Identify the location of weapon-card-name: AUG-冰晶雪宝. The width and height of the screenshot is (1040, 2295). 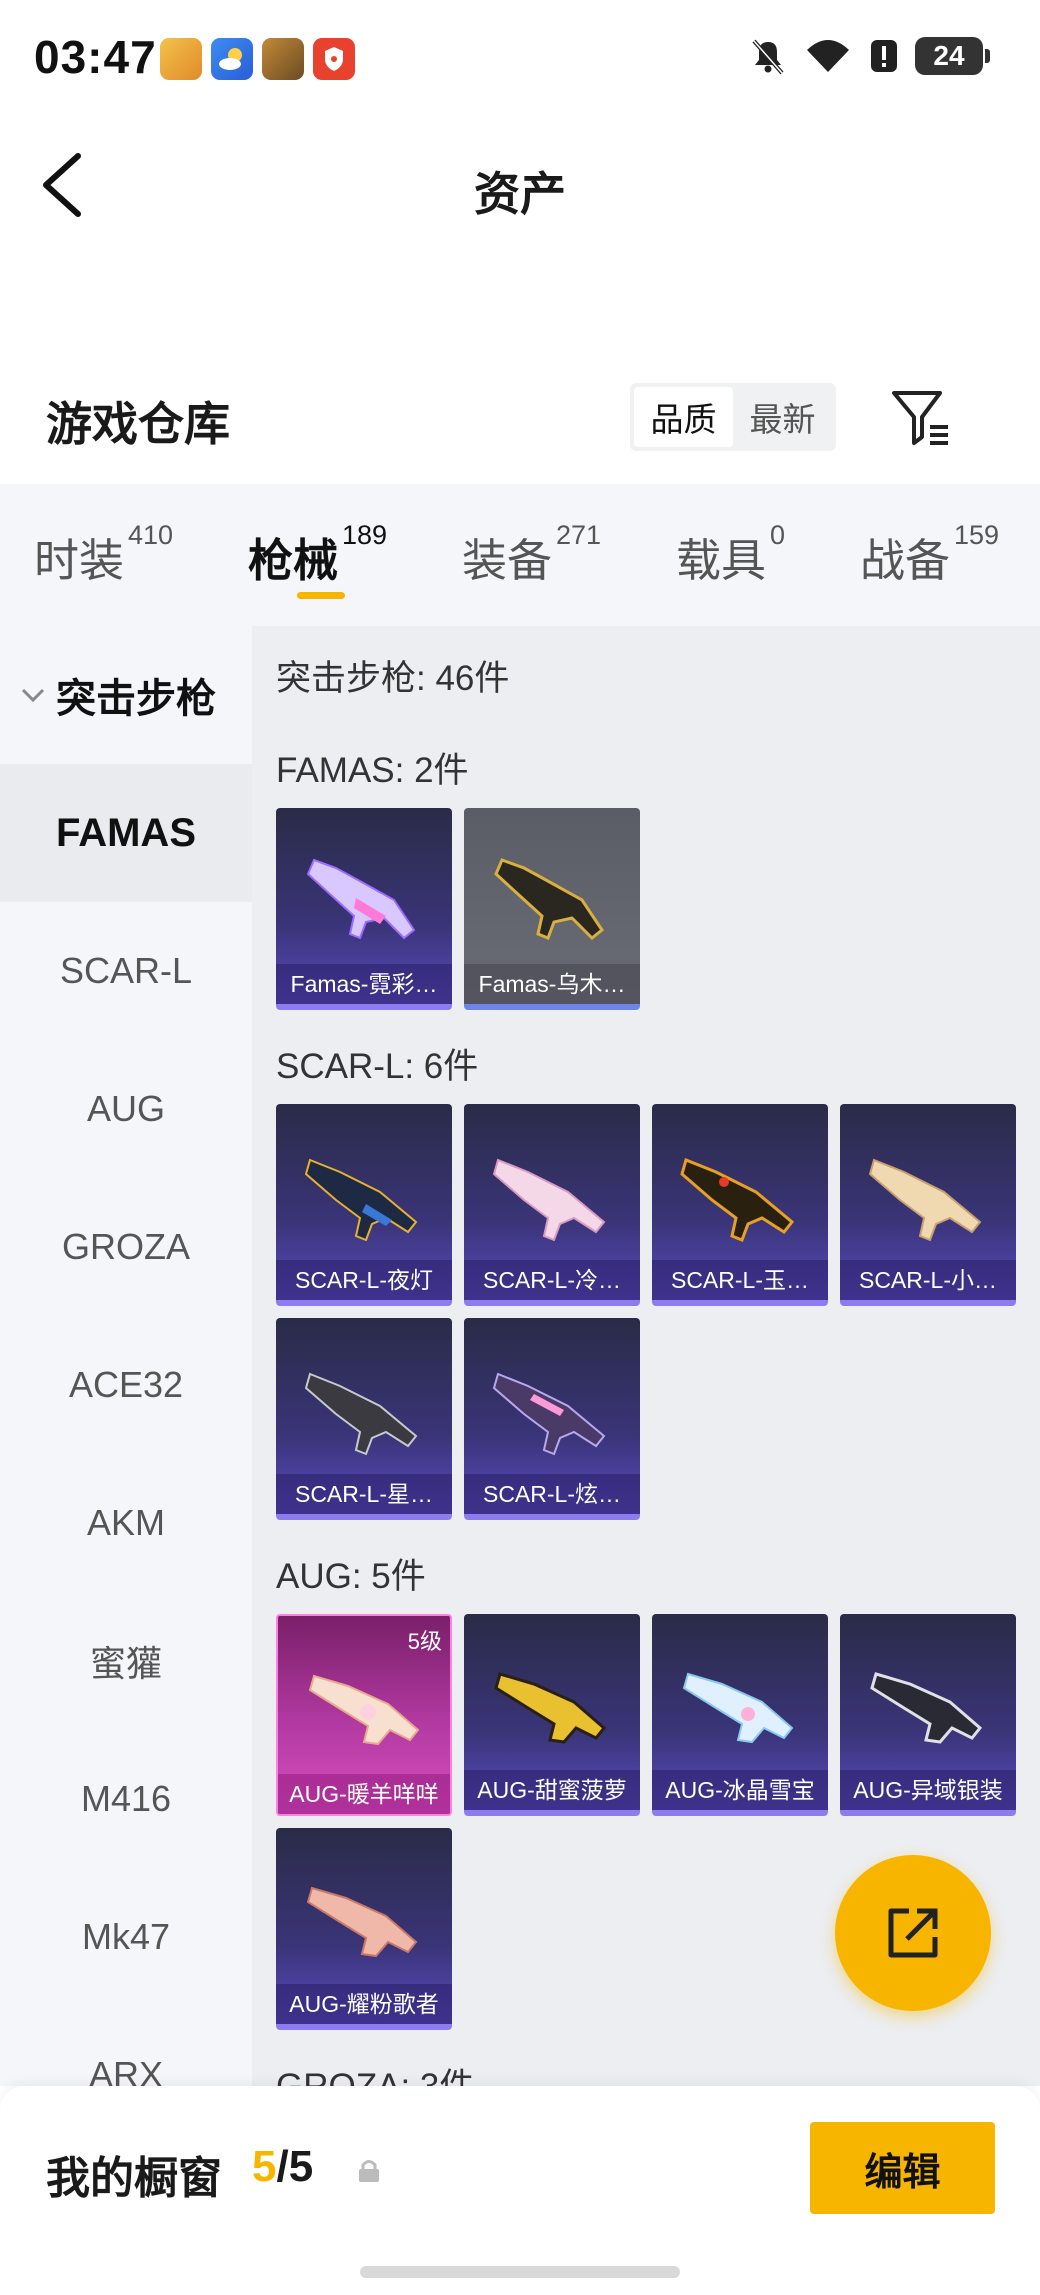
(740, 1790).